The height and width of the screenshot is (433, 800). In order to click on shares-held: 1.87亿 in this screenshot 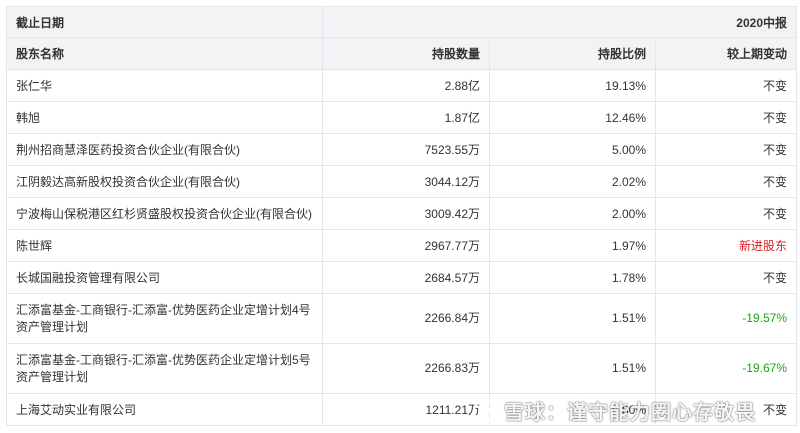, I will do `click(406, 117)`.